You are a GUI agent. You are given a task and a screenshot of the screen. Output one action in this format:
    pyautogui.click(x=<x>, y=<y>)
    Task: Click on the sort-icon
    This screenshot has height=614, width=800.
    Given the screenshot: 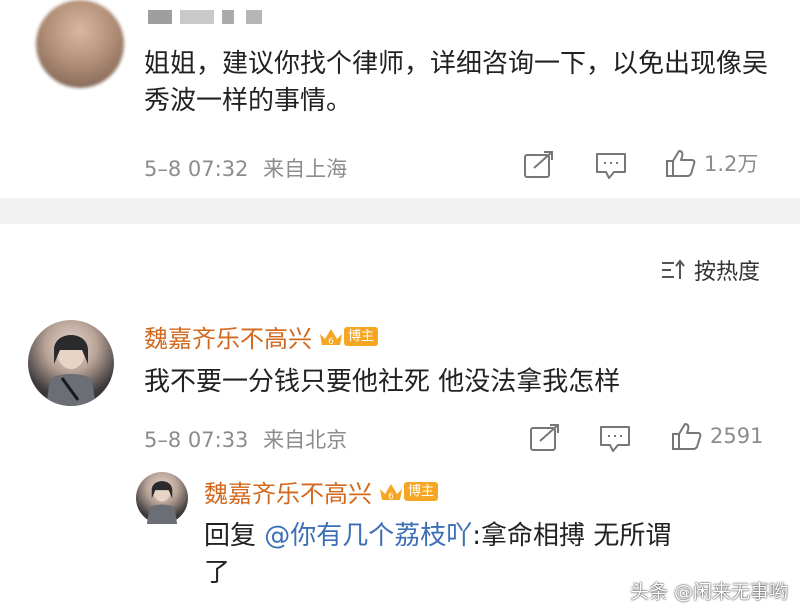 What is the action you would take?
    pyautogui.click(x=673, y=269)
    